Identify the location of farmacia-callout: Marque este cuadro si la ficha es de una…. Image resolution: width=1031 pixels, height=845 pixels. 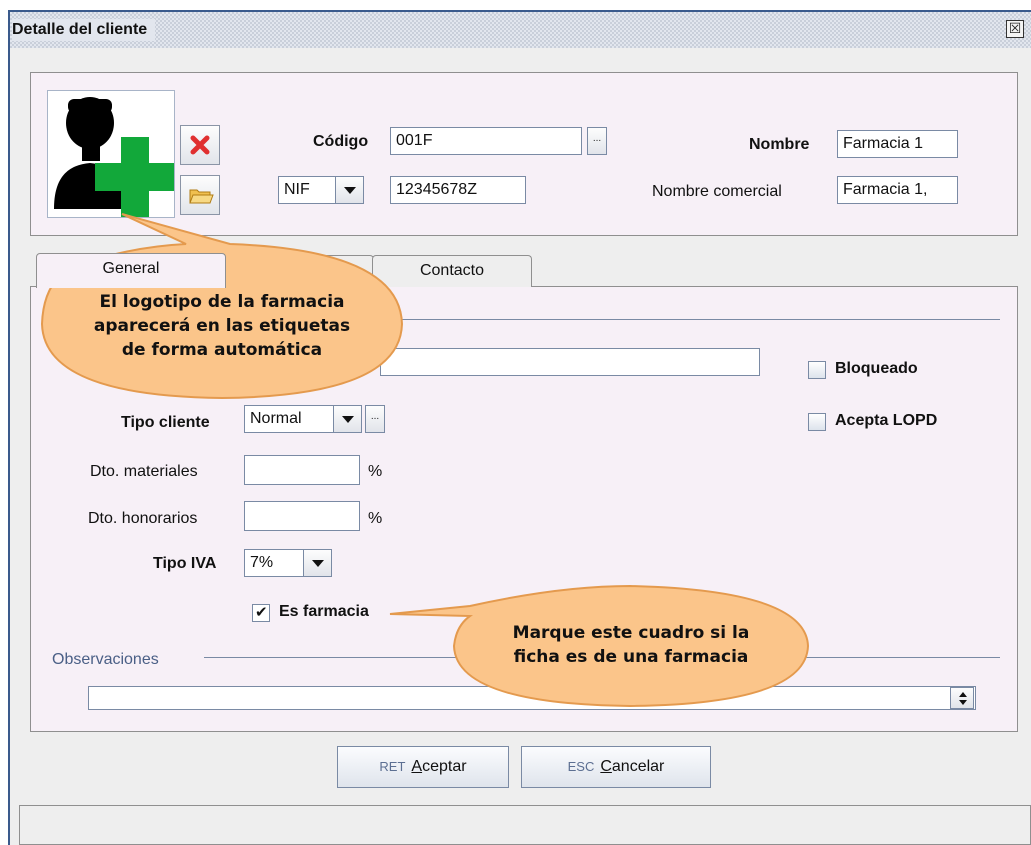
(631, 645).